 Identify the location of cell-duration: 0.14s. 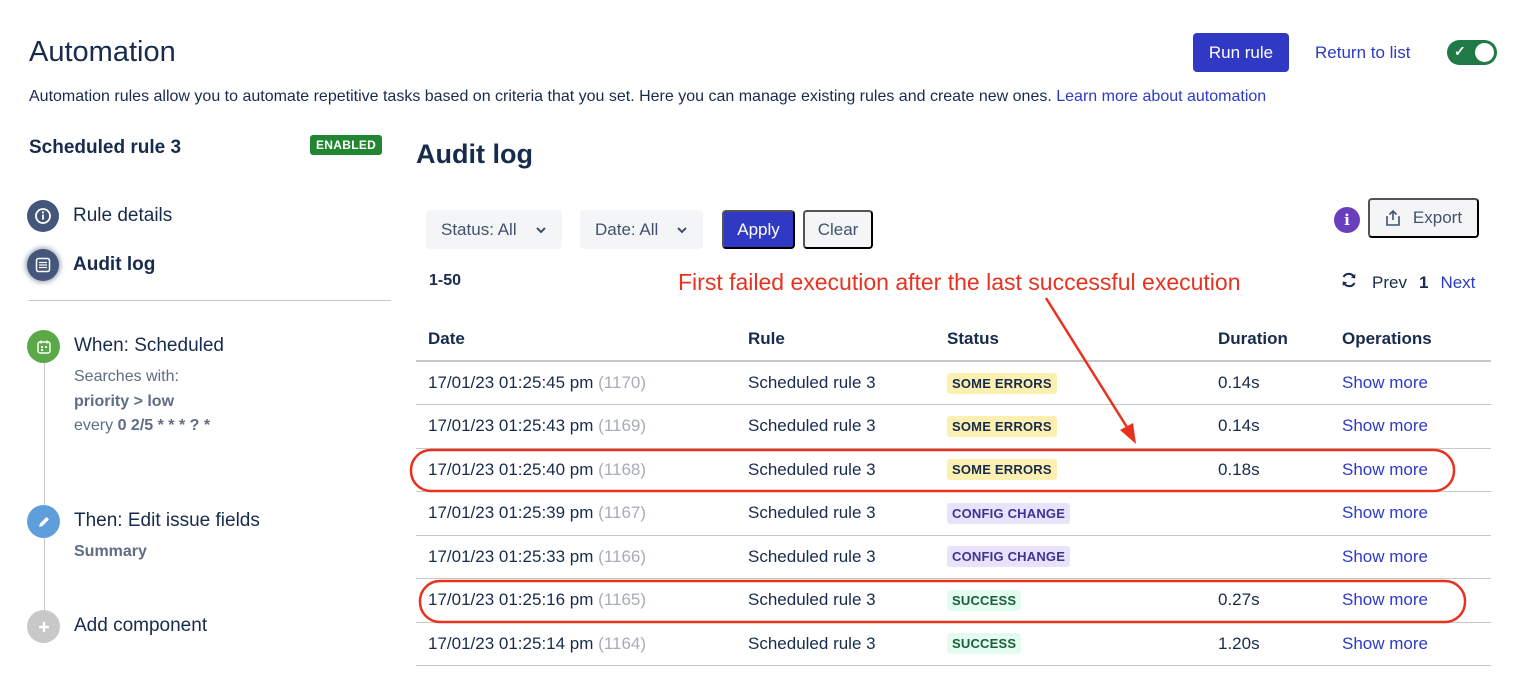
(1268, 383).